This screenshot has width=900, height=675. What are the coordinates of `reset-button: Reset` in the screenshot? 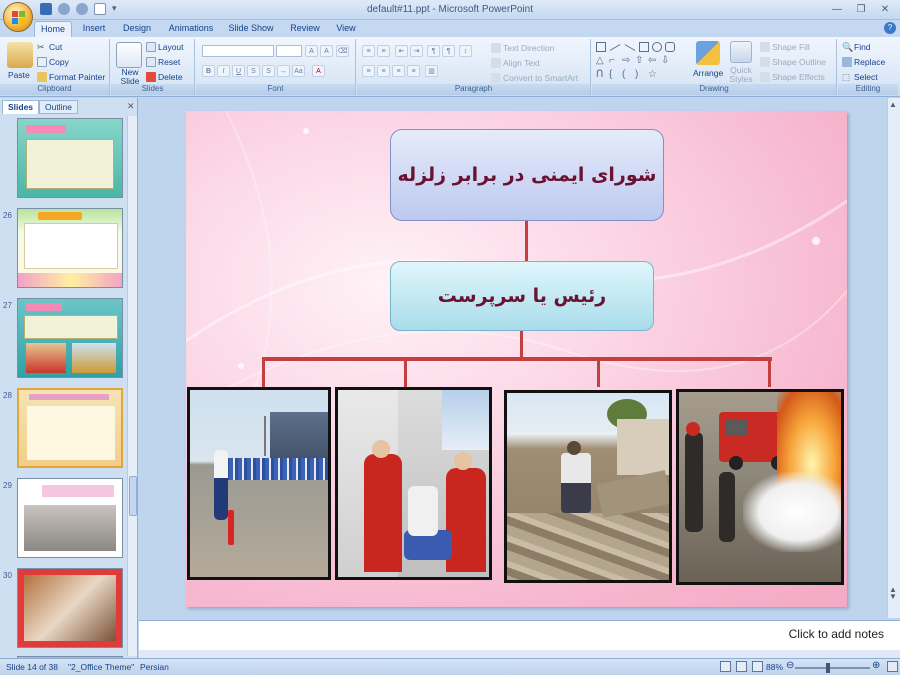 It's located at (163, 62).